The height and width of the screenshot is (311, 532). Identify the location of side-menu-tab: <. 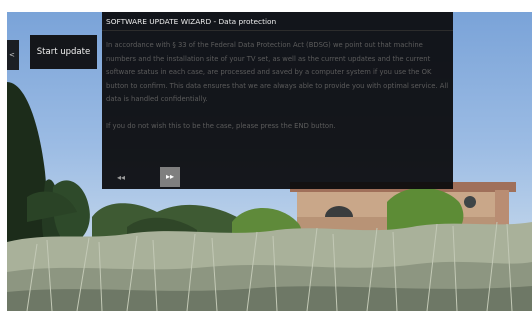
(13, 55).